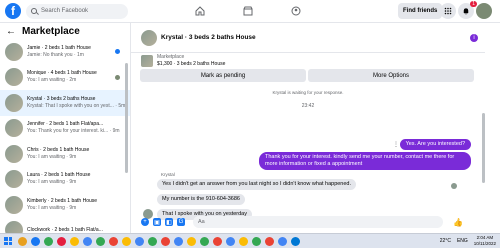 The width and height of the screenshot is (500, 248). I want to click on search-icon, so click(34, 11).